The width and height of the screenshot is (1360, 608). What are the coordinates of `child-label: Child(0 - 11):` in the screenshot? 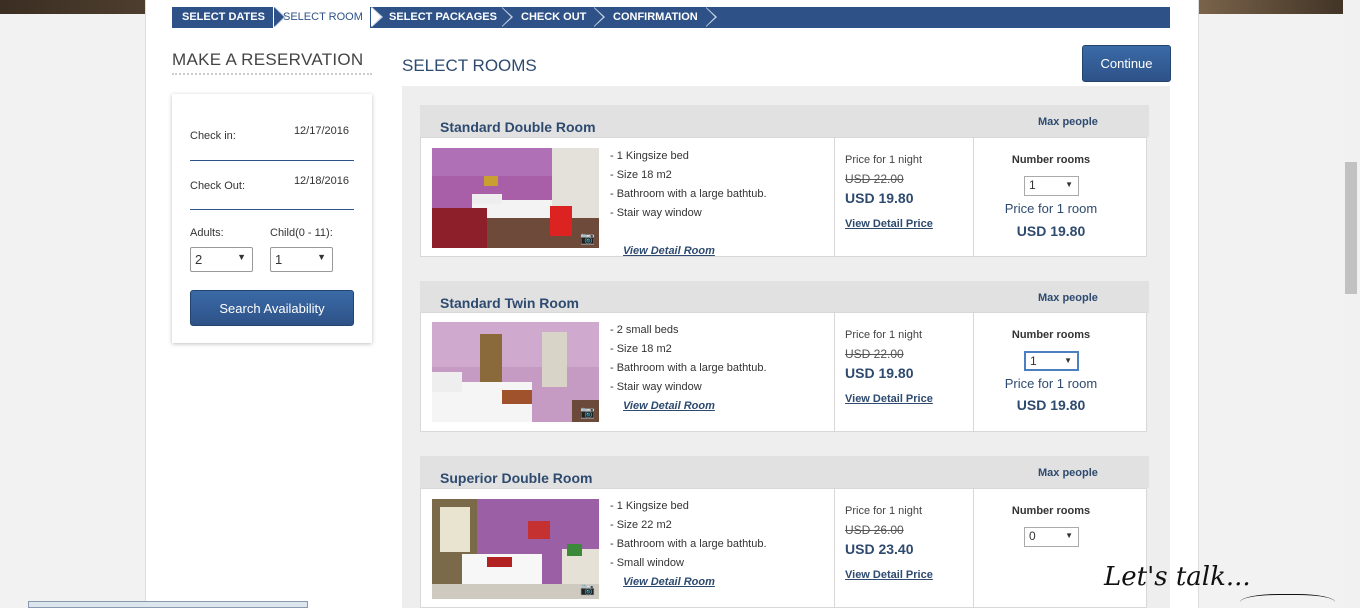 It's located at (301, 233).